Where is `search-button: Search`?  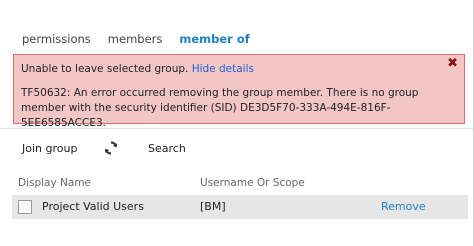 search-button: Search is located at coordinates (167, 149).